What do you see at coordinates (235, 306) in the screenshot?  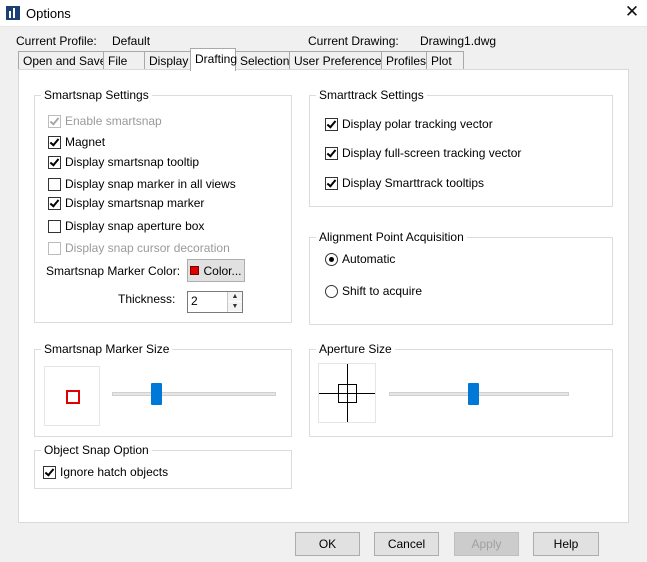 I see `spin-down-icon: ▼` at bounding box center [235, 306].